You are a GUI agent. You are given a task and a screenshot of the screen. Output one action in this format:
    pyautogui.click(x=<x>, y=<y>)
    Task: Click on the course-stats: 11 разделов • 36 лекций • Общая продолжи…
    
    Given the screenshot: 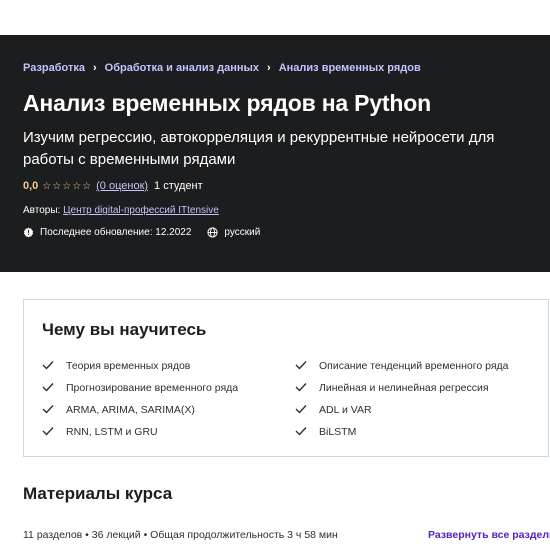 What is the action you would take?
    pyautogui.click(x=180, y=535)
    